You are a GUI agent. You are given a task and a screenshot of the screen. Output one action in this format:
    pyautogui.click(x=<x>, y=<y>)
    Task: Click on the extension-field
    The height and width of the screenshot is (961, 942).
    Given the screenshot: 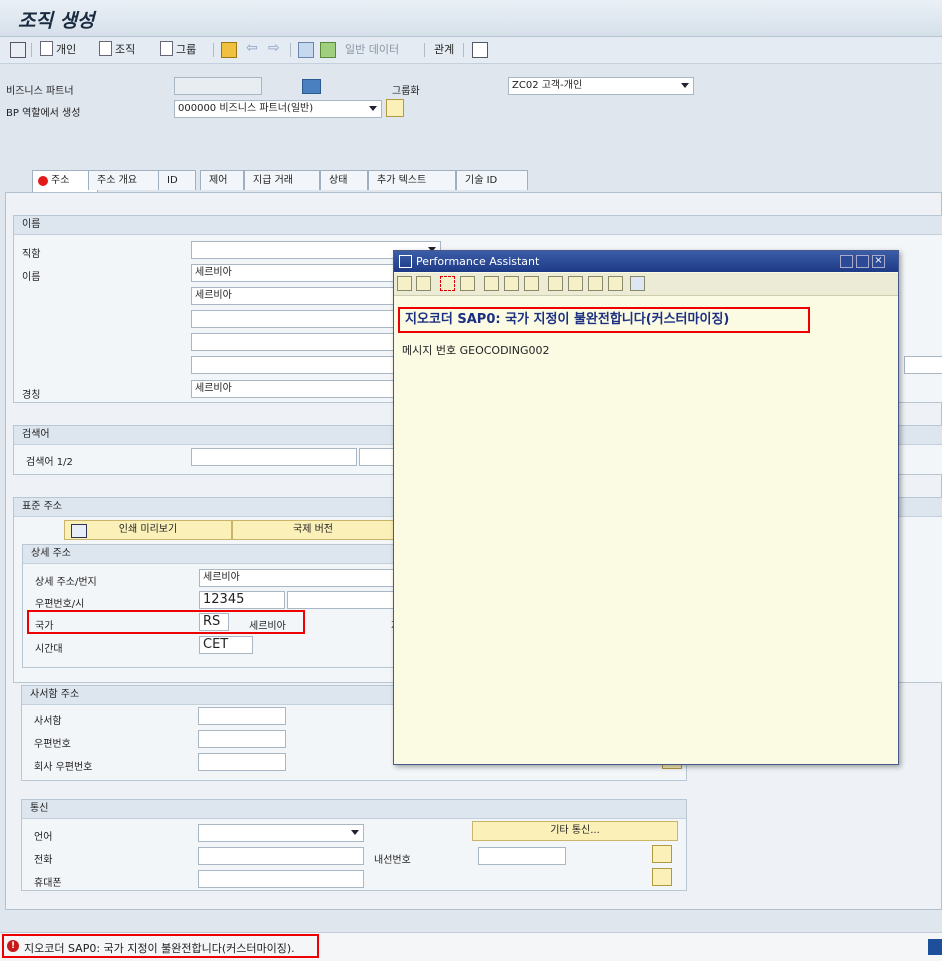 What is the action you would take?
    pyautogui.click(x=522, y=856)
    